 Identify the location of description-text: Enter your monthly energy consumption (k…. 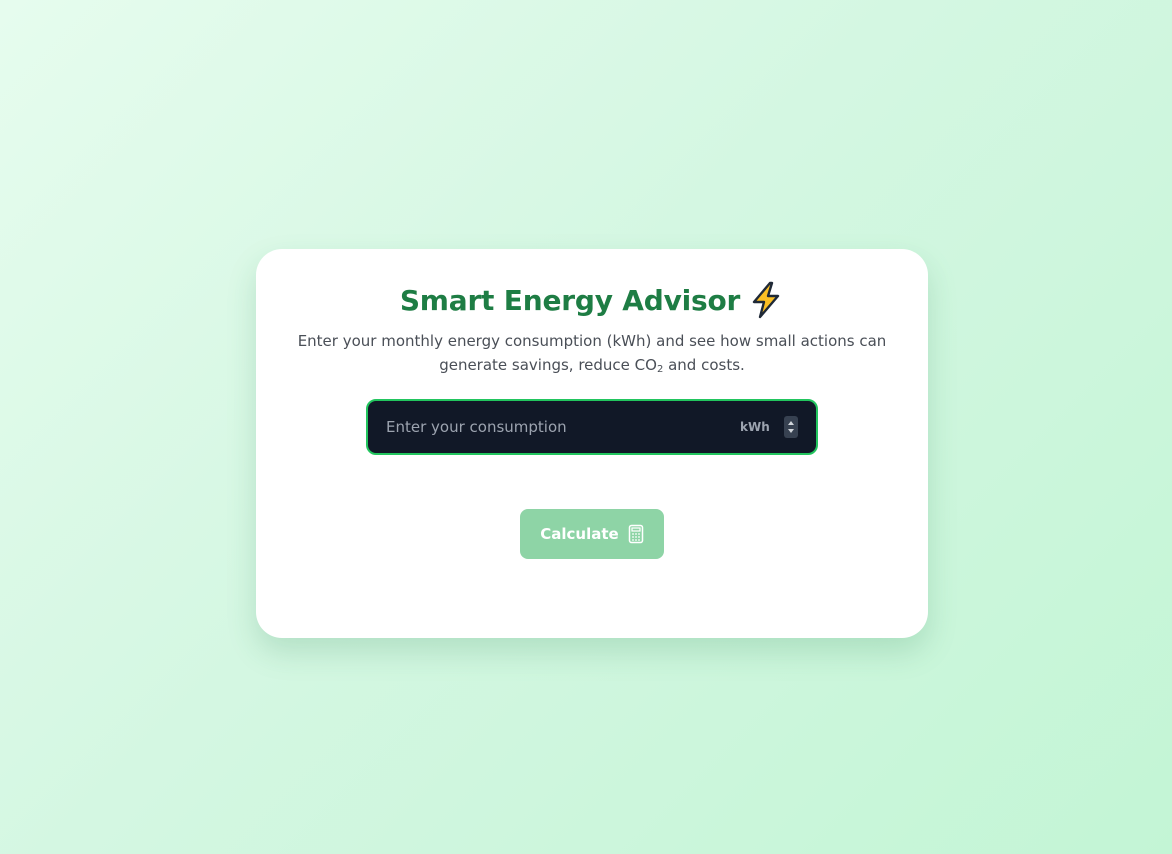
(592, 353).